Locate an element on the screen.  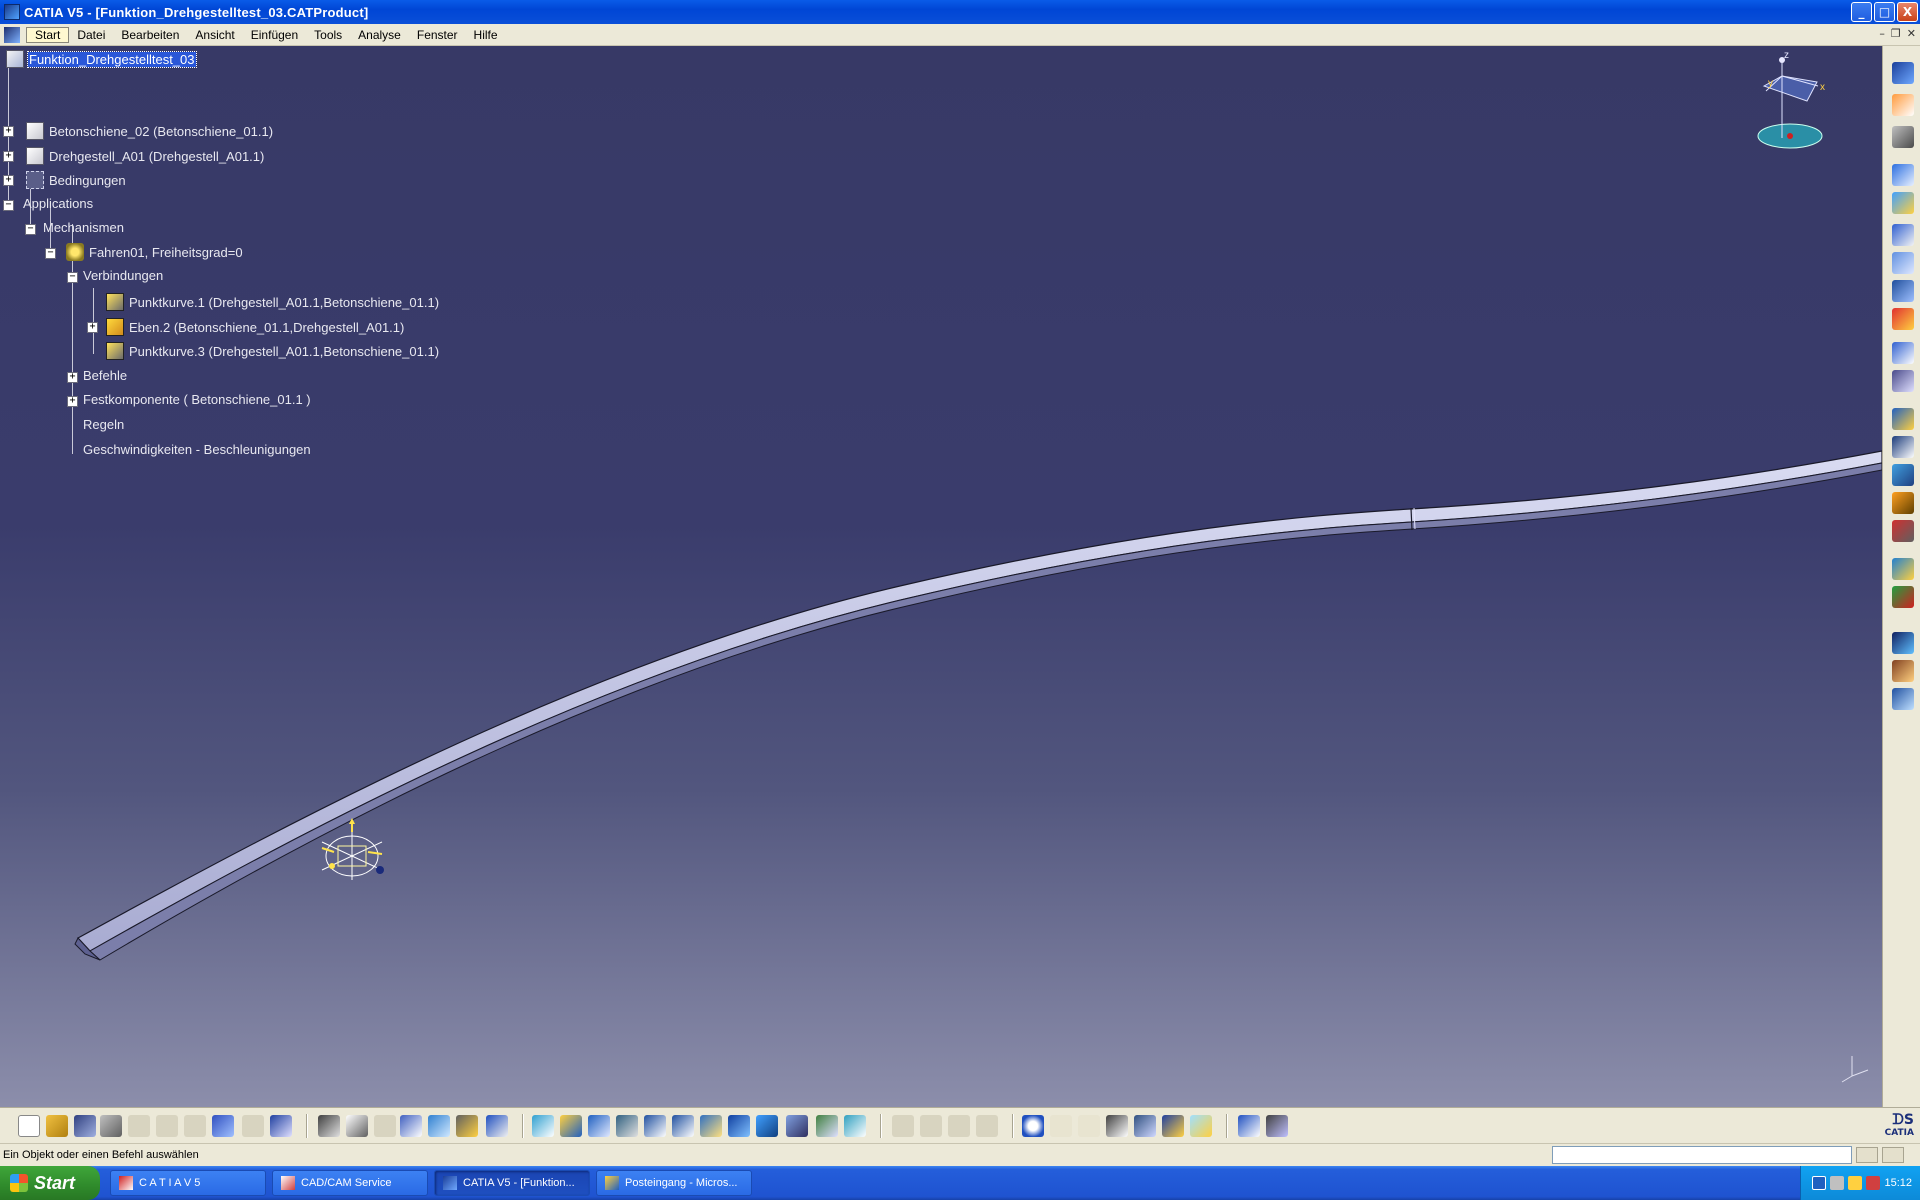
tools-icon is located at coordinates (1903, 531).